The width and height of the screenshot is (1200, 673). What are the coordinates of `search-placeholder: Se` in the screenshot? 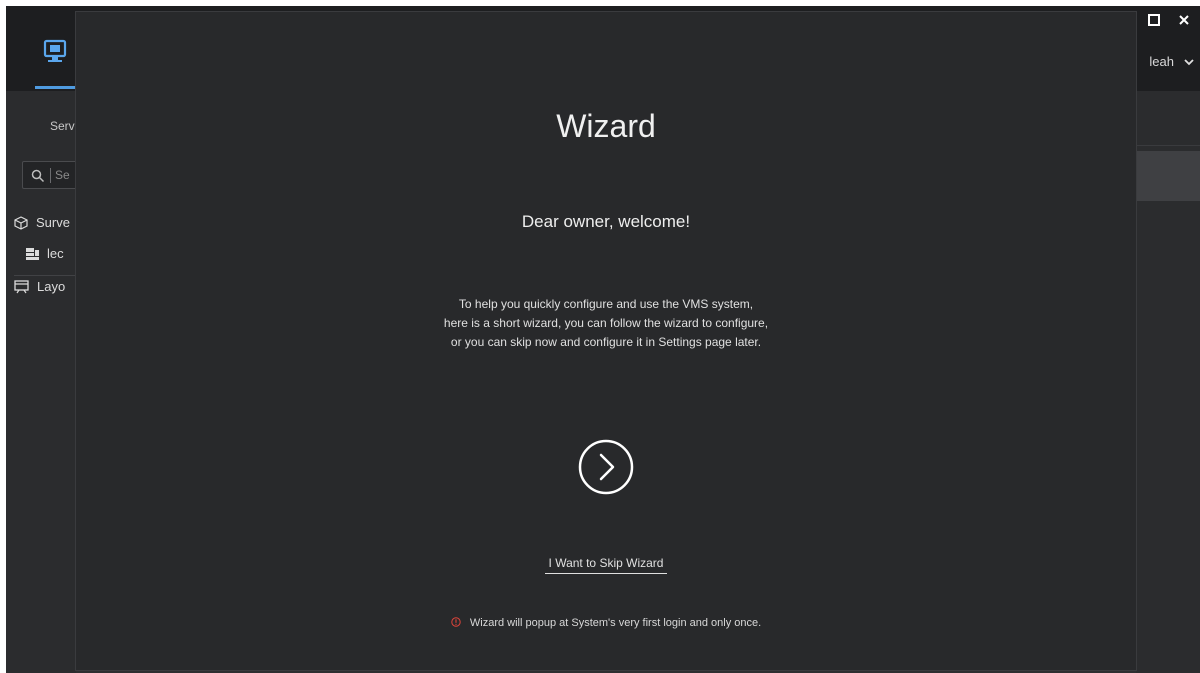 It's located at (62, 175).